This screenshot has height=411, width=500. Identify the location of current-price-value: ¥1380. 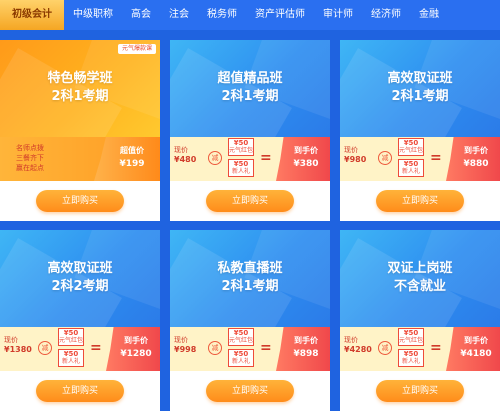
(18, 349).